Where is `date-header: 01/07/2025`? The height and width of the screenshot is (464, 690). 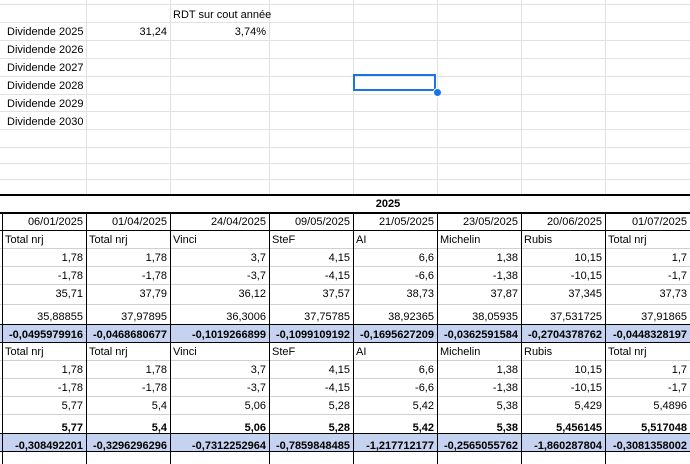 date-header: 01/07/2025 is located at coordinates (647, 222).